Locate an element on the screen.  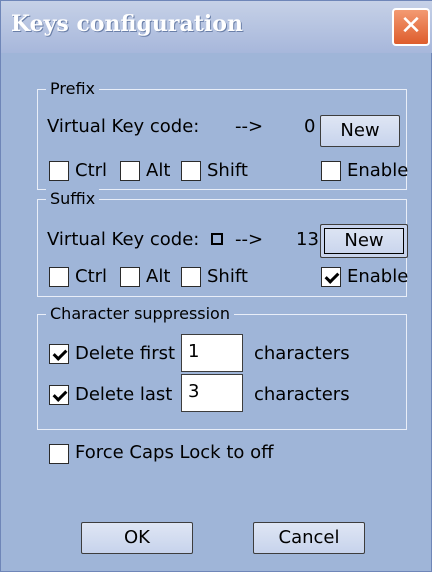
character-suppression-legend: Character suppression is located at coordinates (140, 314).